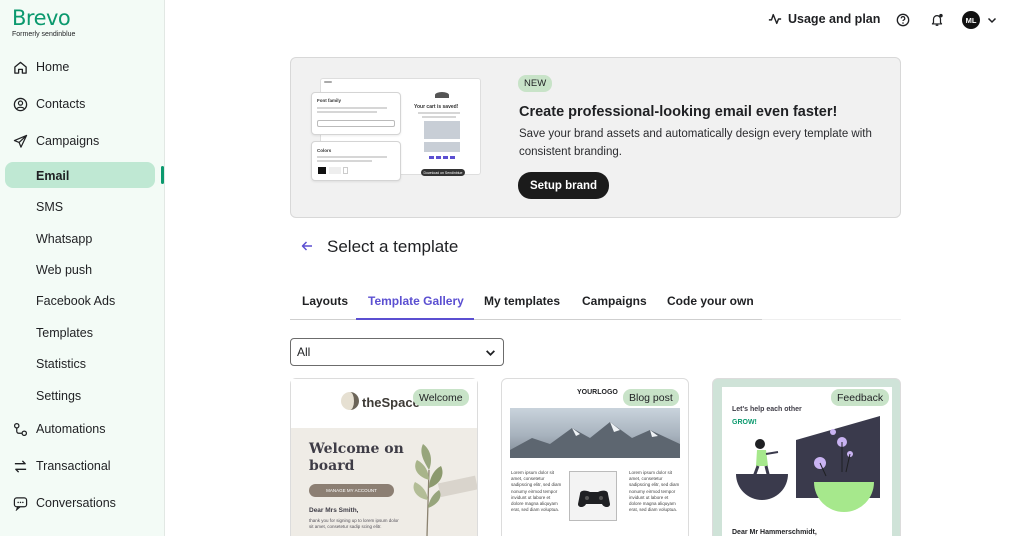  I want to click on sidebar-item-label: Automations, so click(71, 429).